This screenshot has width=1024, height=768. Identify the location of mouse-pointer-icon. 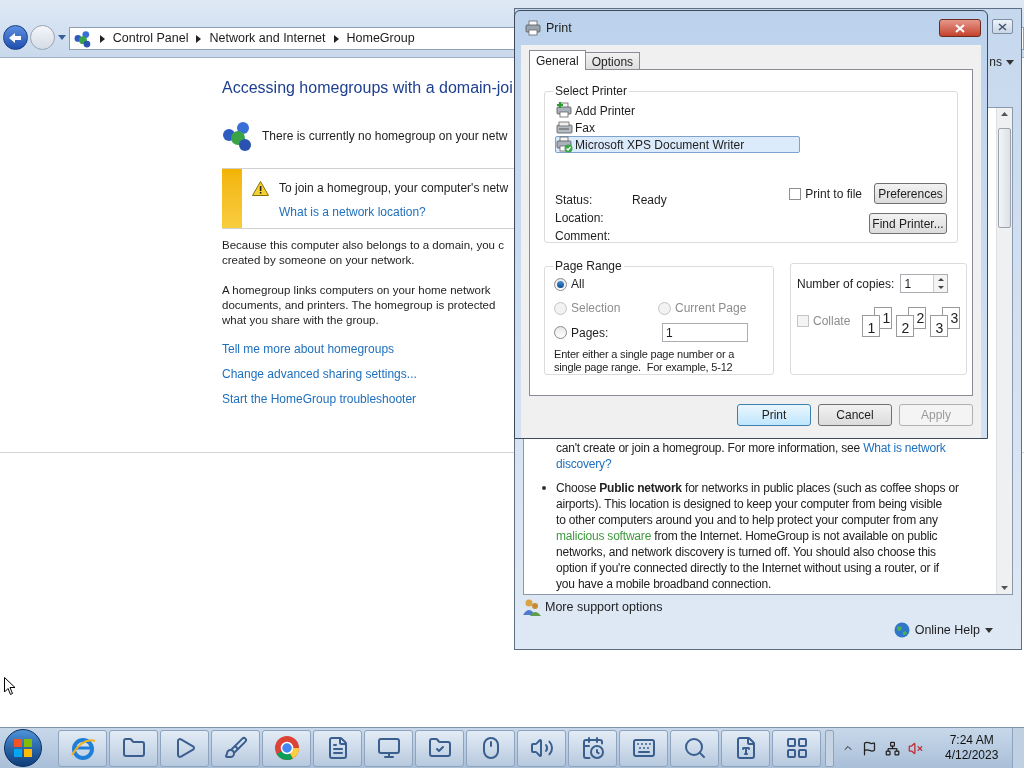
(10, 686).